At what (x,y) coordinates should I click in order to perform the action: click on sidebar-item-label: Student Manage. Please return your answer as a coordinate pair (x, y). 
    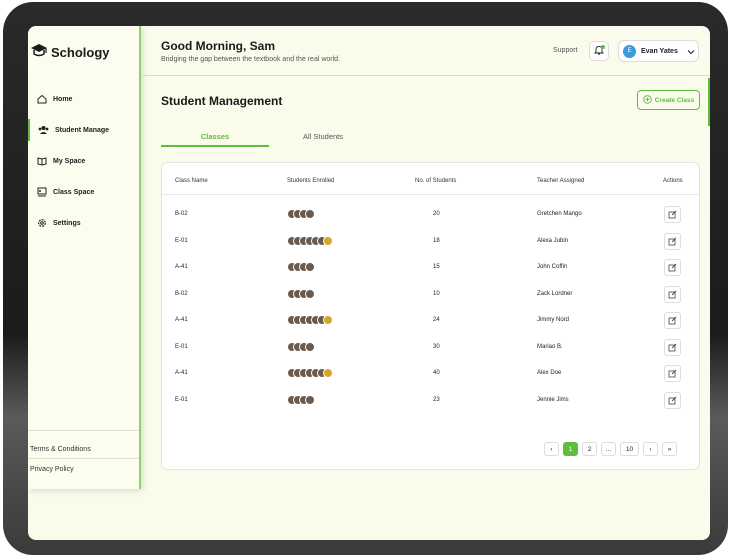
    Looking at the image, I should click on (82, 130).